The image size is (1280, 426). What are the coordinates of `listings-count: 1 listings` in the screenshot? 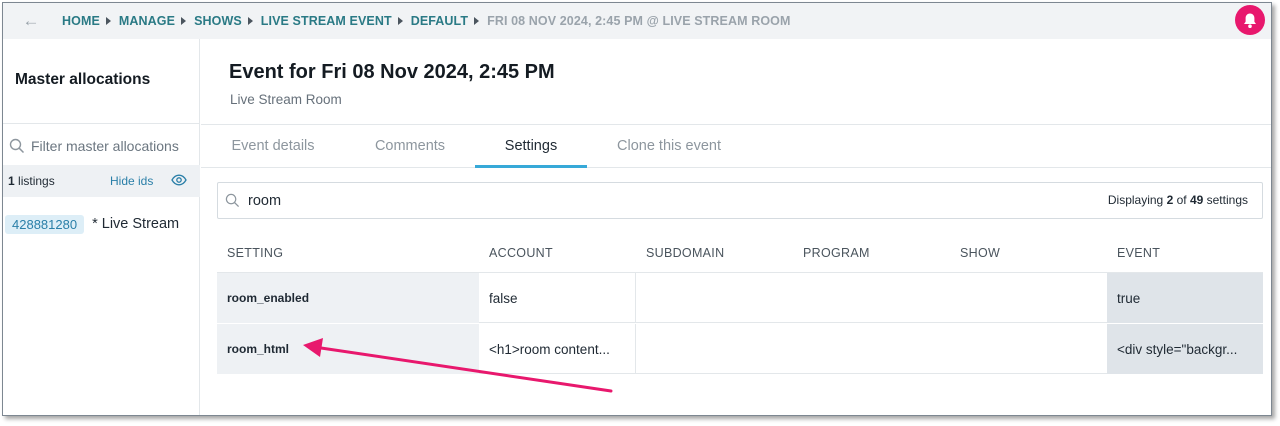 It's located at (31, 181).